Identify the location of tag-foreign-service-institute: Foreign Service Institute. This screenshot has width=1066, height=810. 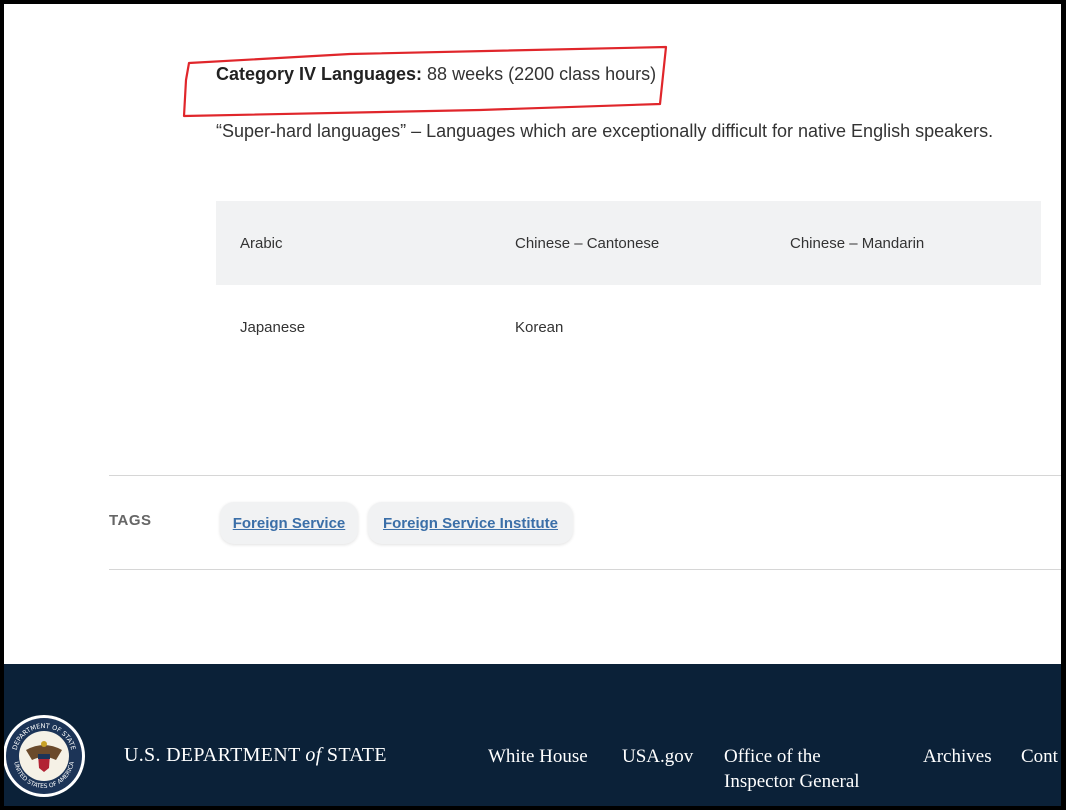
(470, 523).